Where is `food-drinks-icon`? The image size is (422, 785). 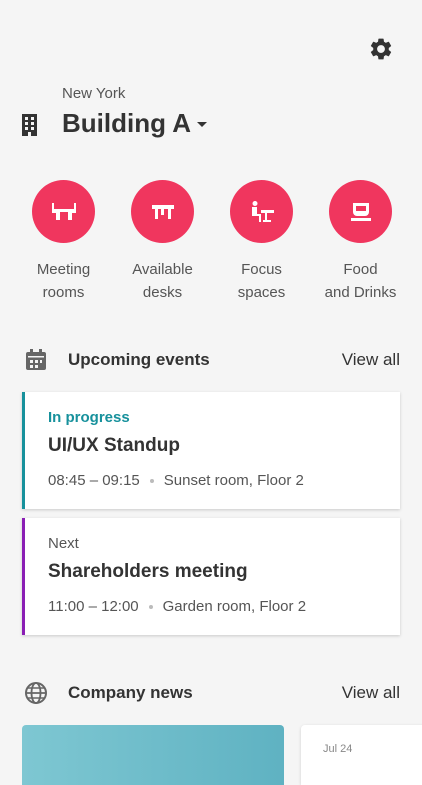
food-drinks-icon is located at coordinates (360, 211).